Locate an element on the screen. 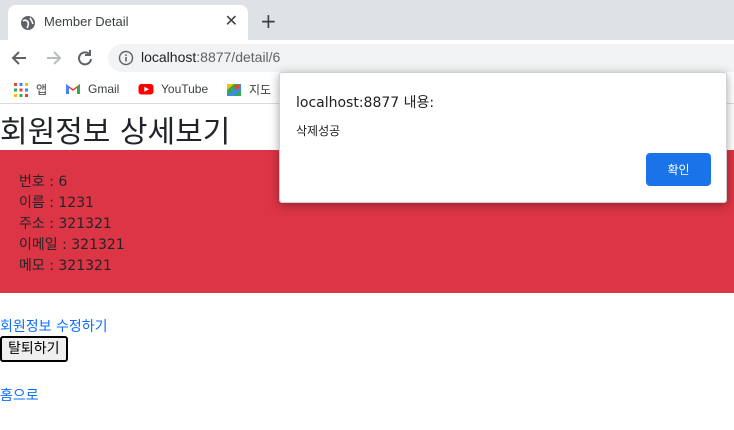 Image resolution: width=734 pixels, height=430 pixels. withdraw-button: 탈퇴하기 is located at coordinates (34, 349).